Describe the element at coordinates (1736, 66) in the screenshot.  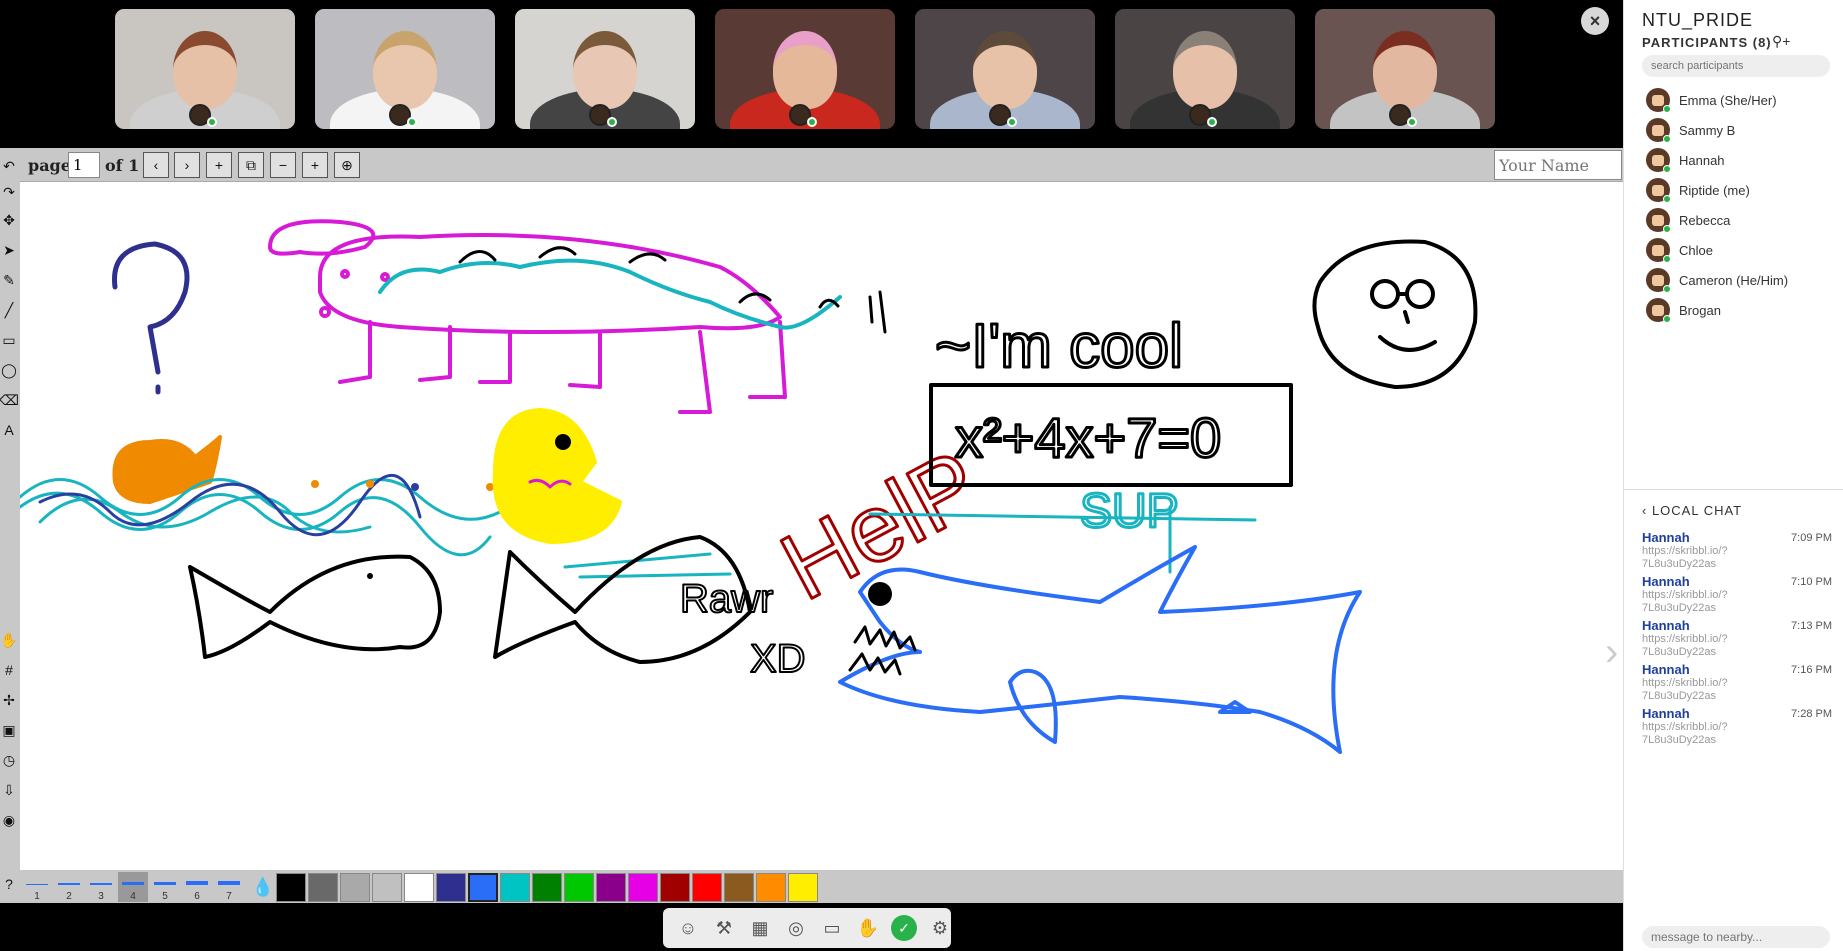
I see `search-participants-input` at that location.